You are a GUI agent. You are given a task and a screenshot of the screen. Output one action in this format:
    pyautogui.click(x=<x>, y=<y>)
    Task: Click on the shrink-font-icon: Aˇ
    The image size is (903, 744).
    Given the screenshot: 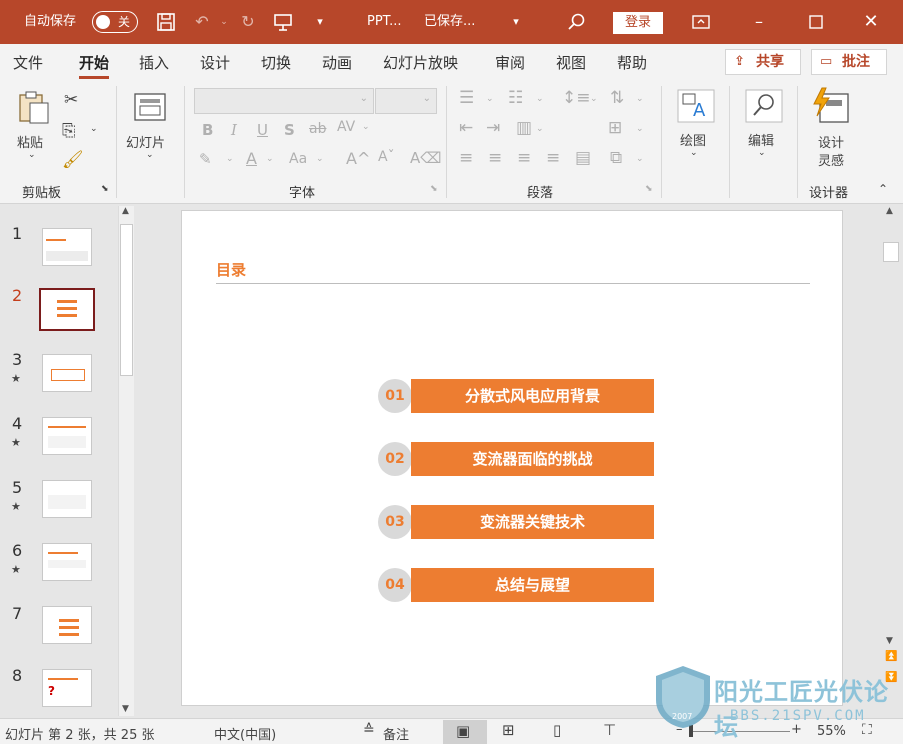 What is the action you would take?
    pyautogui.click(x=386, y=157)
    